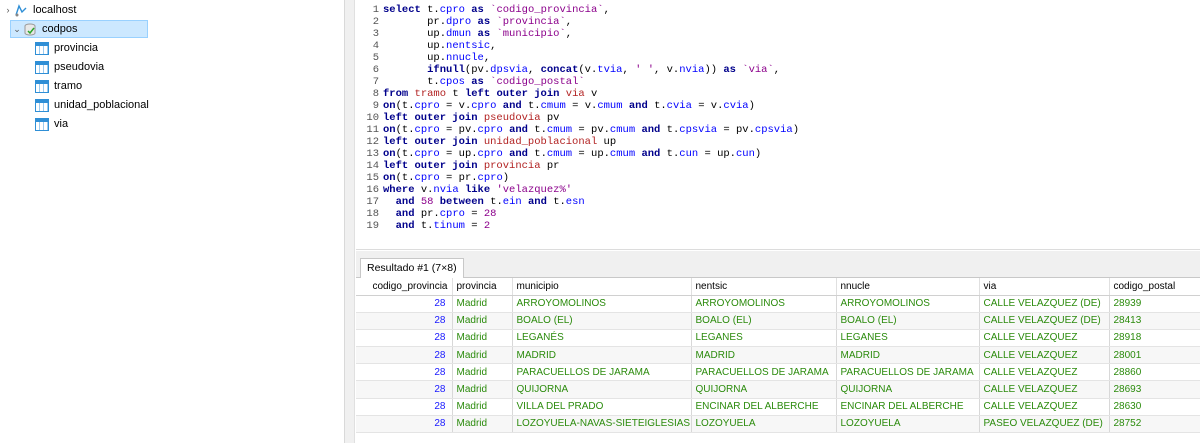 The image size is (1200, 443). What do you see at coordinates (92, 105) in the screenshot?
I see `tree-node-table: unidad_poblacional` at bounding box center [92, 105].